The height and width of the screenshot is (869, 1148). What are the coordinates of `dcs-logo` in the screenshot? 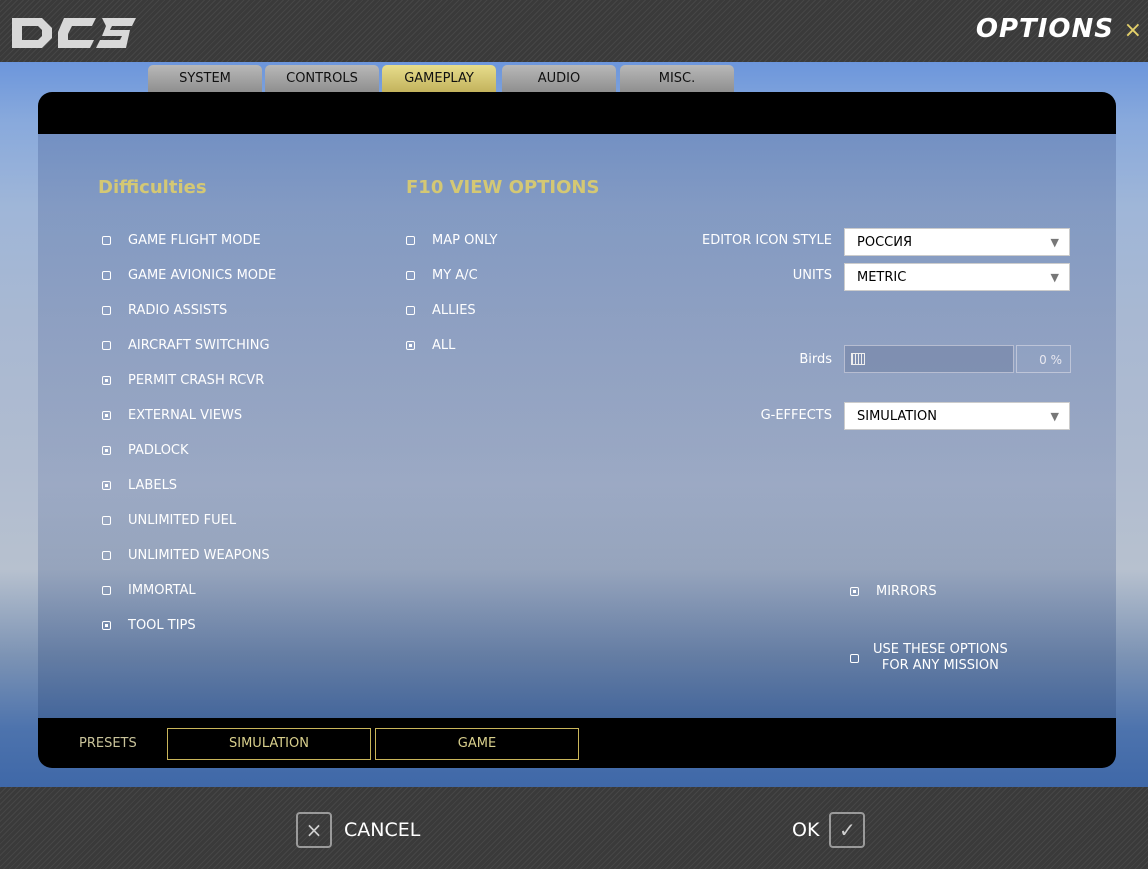 It's located at (74, 33).